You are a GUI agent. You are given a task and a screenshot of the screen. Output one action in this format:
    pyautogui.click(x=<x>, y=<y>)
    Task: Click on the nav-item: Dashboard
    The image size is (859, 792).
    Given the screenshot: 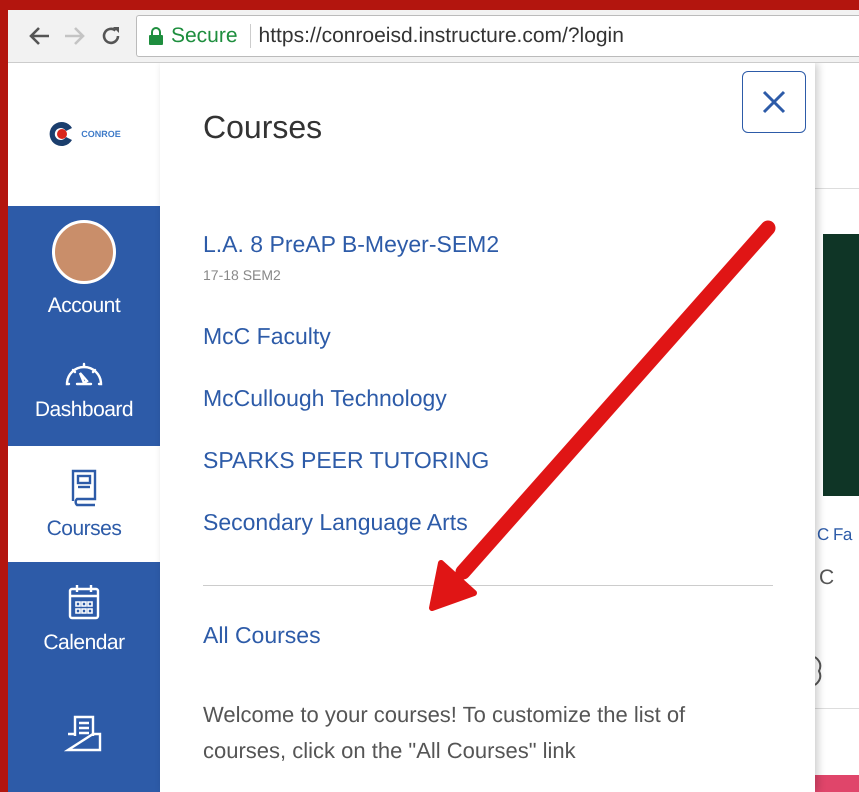 What is the action you would take?
    pyautogui.click(x=84, y=388)
    